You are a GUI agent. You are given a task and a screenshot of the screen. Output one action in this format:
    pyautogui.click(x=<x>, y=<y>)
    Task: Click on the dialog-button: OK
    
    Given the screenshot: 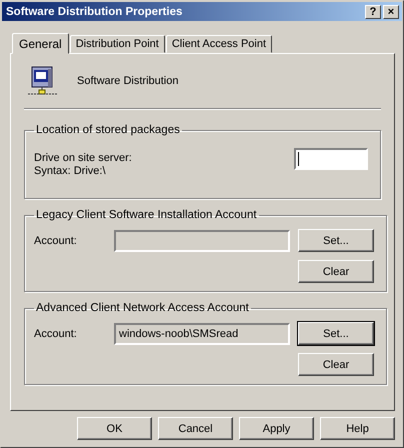 What is the action you would take?
    pyautogui.click(x=114, y=428)
    